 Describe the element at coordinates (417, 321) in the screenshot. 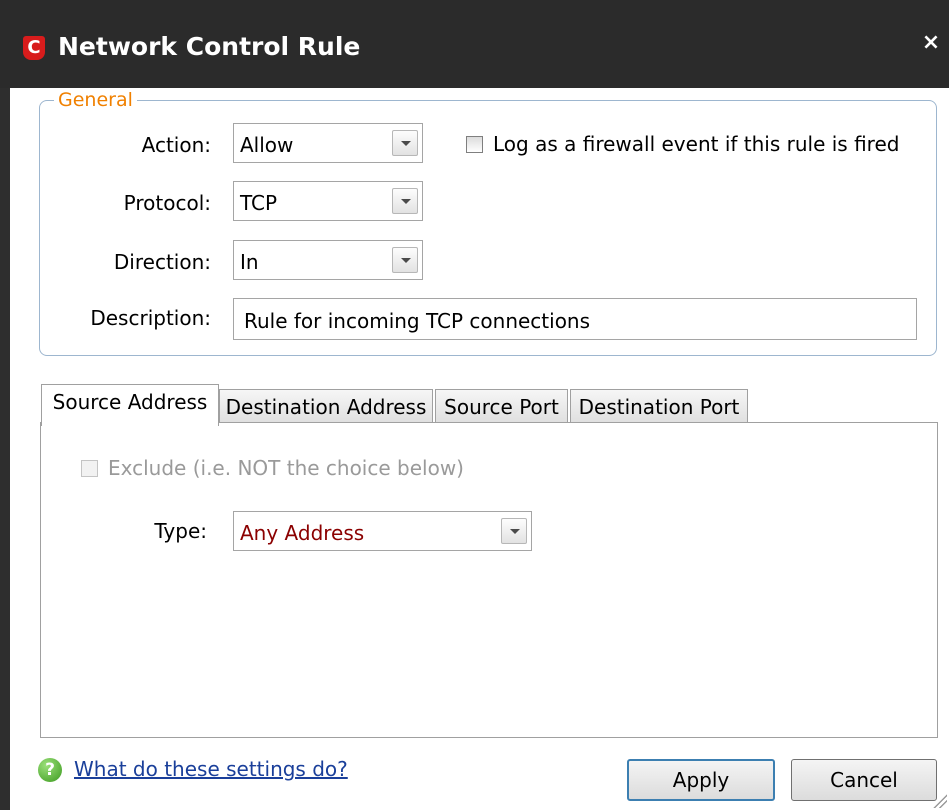

I see `description-value: Rule for incoming TCP connections` at that location.